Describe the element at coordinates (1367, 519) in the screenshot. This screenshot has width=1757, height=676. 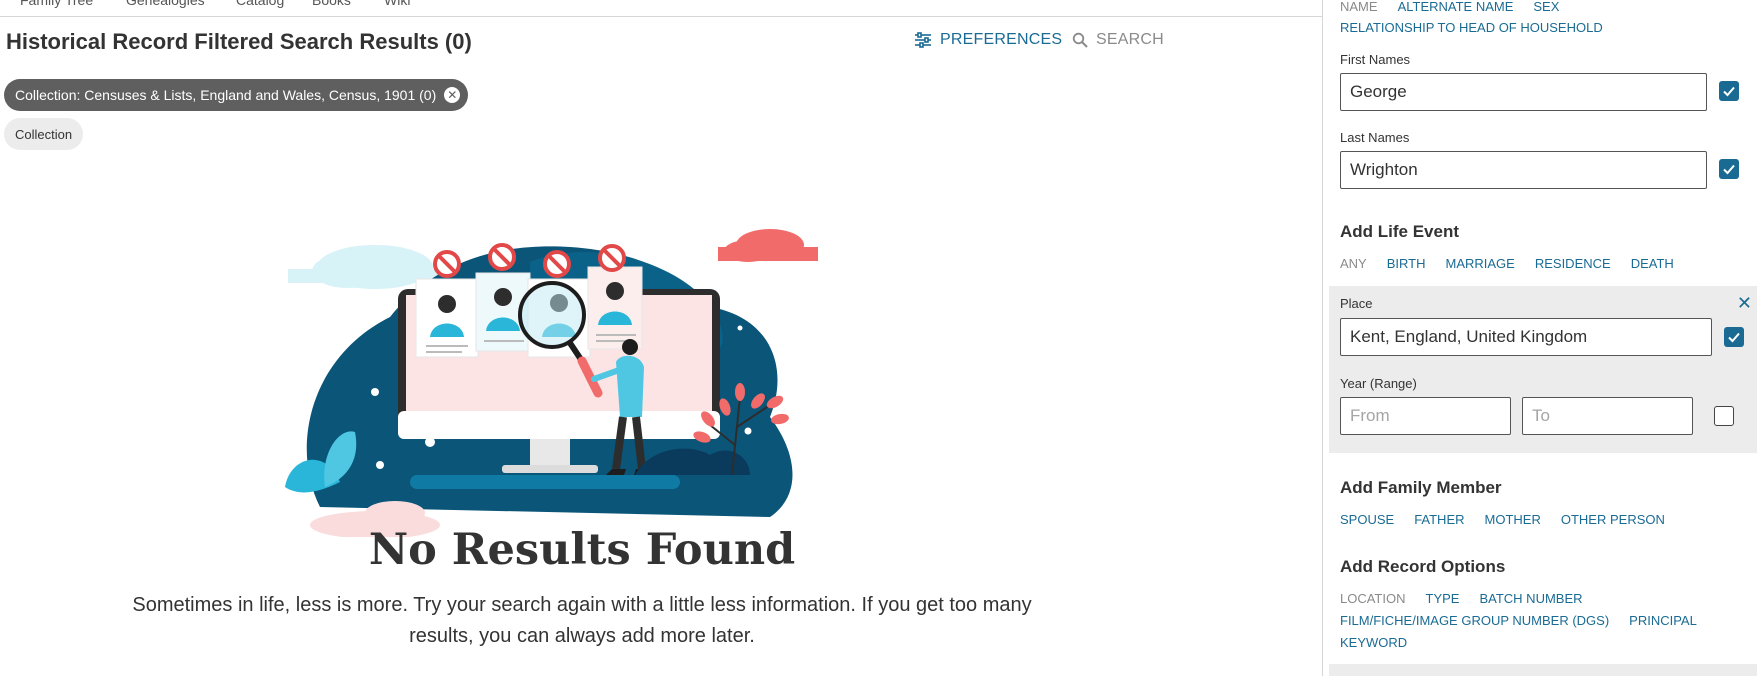
I see `add-spouse-link: SPOUSE` at that location.